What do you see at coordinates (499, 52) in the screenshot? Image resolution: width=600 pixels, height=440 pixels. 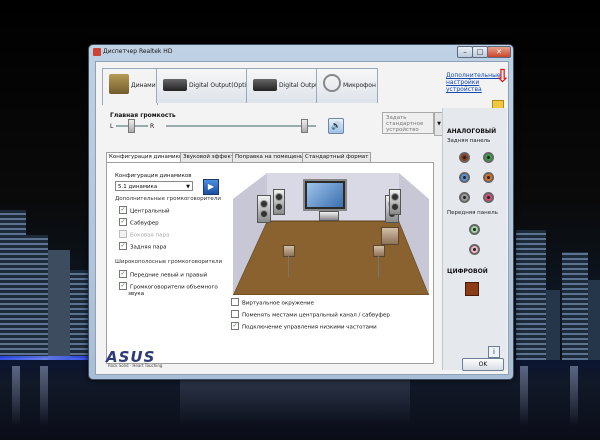 I see `close-button: ✕` at bounding box center [499, 52].